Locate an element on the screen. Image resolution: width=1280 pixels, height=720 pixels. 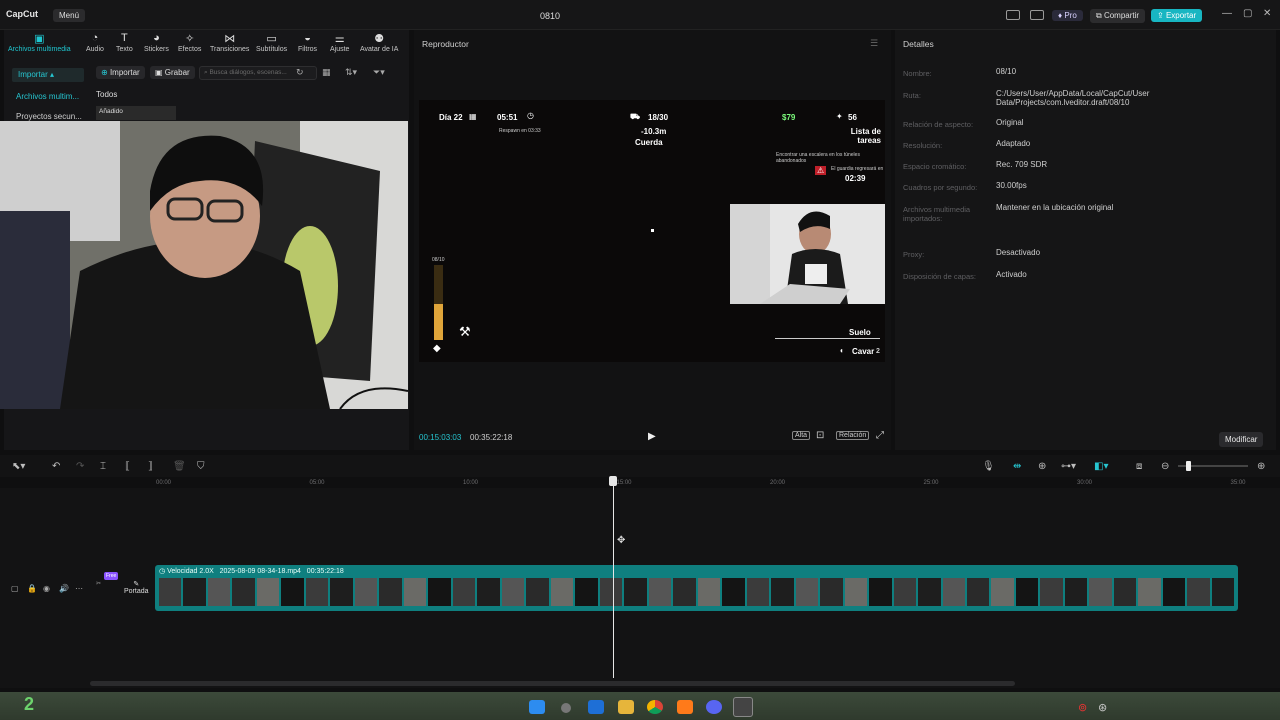
chrome-icon is located at coordinates (655, 707).